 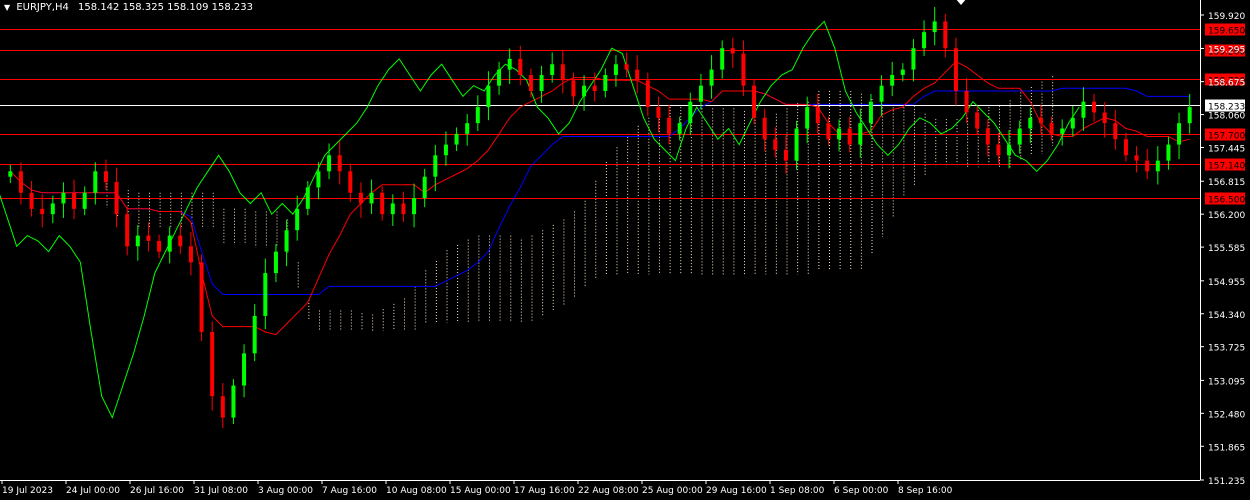 I want to click on level-label: 157.700, so click(x=1226, y=137).